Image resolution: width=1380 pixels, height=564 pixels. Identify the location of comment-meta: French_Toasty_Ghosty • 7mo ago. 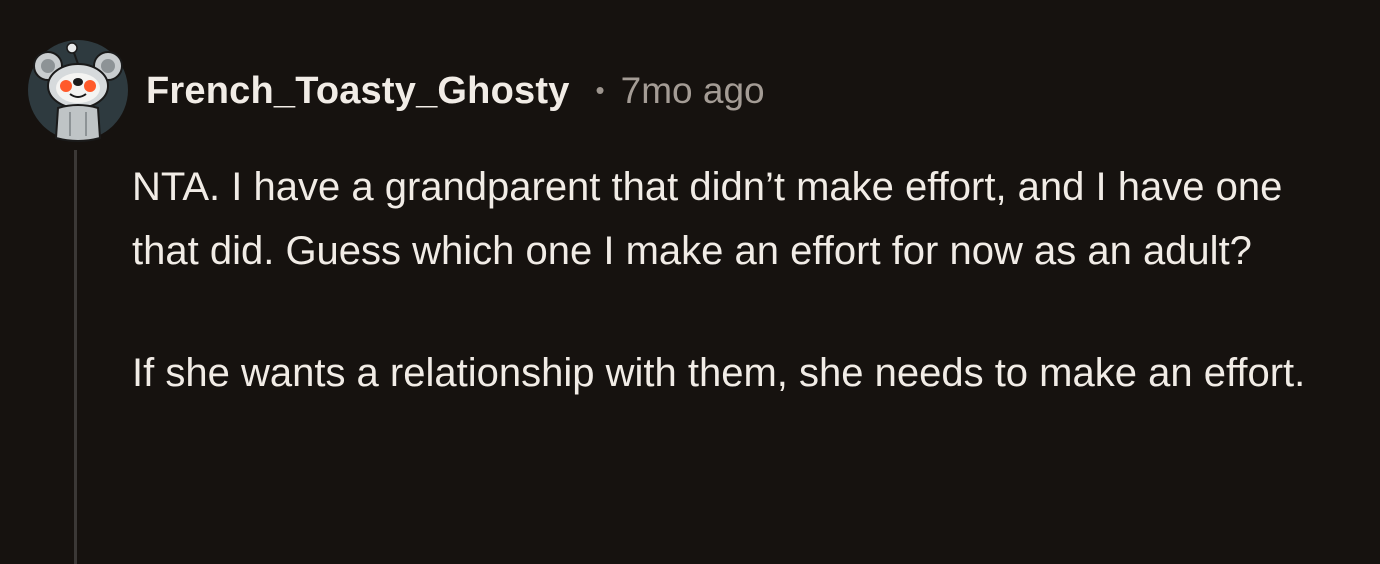
(455, 91).